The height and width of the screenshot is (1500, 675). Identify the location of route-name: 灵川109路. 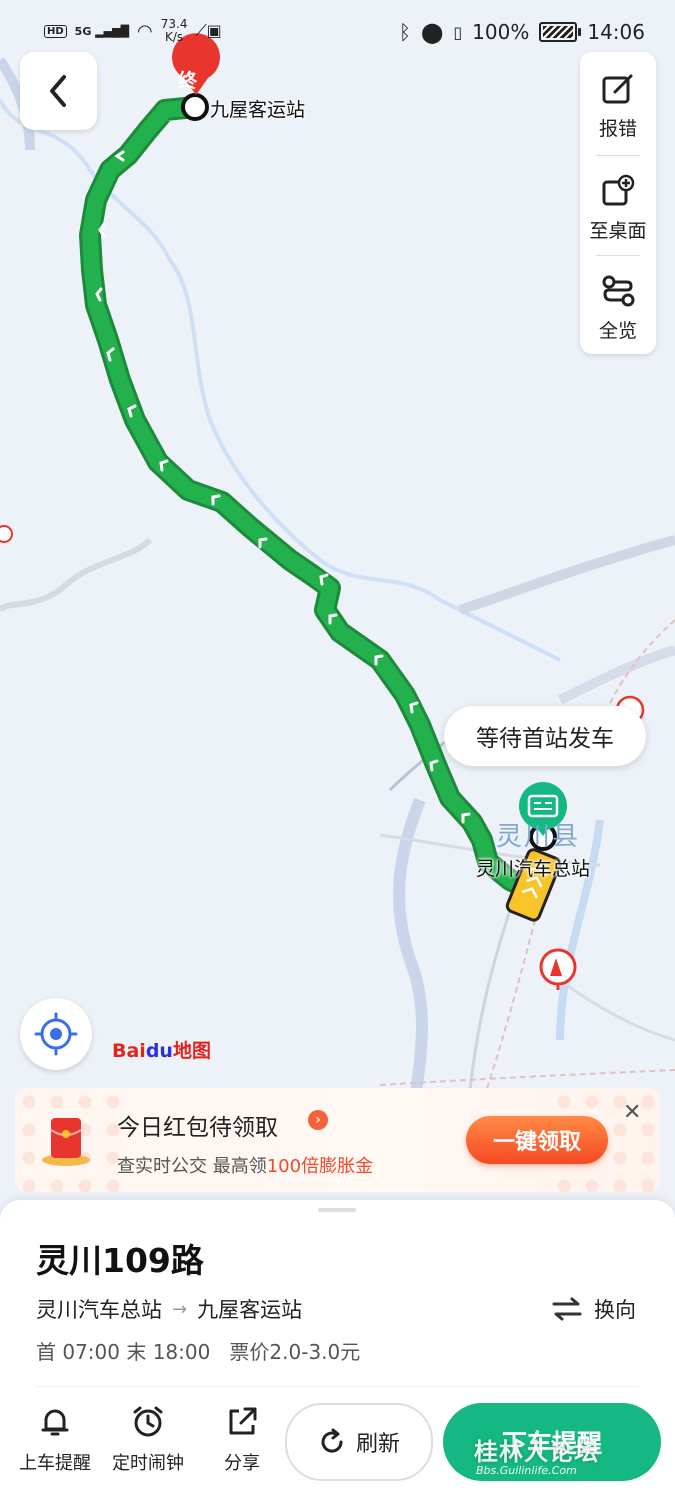
(120, 1260).